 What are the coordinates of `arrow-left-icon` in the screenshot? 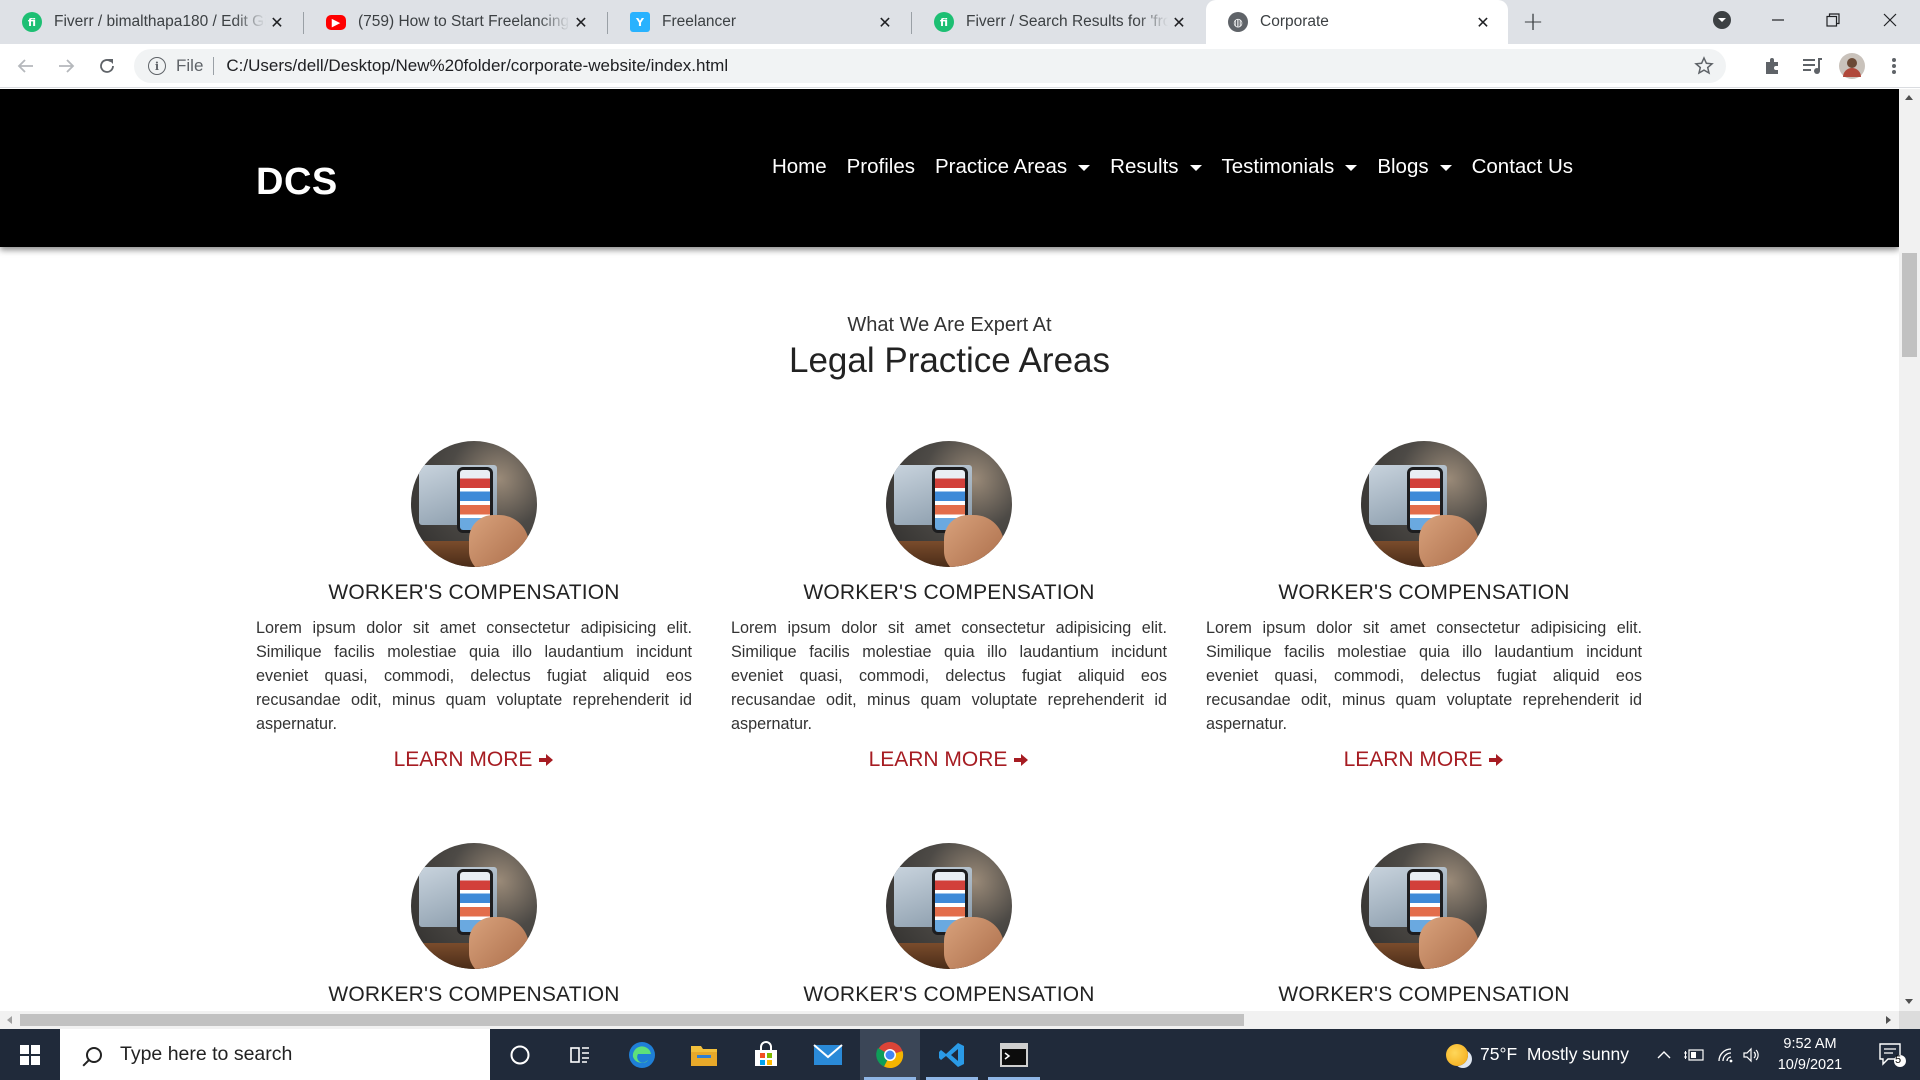 It's located at (25, 66).